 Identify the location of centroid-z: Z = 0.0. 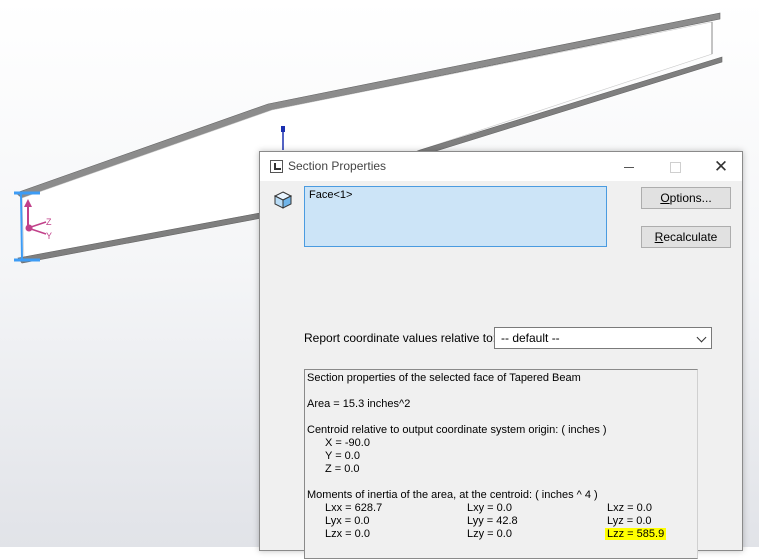
(342, 469).